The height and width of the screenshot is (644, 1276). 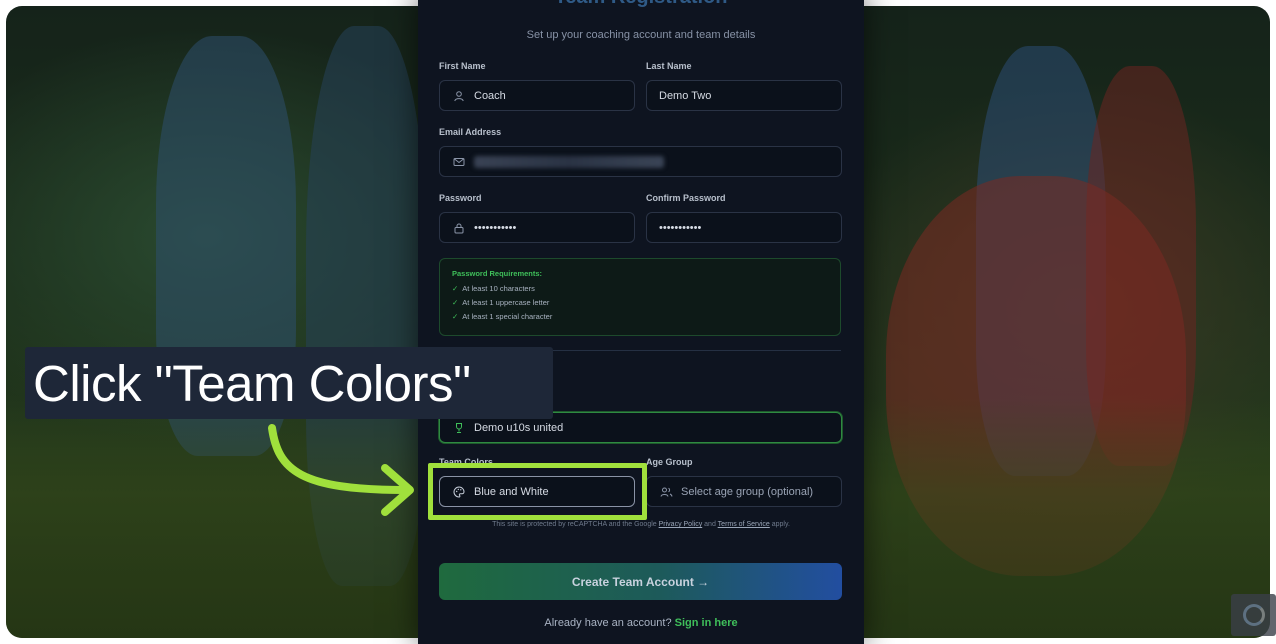 I want to click on confirm-password-label: Confirm Password, so click(x=686, y=198).